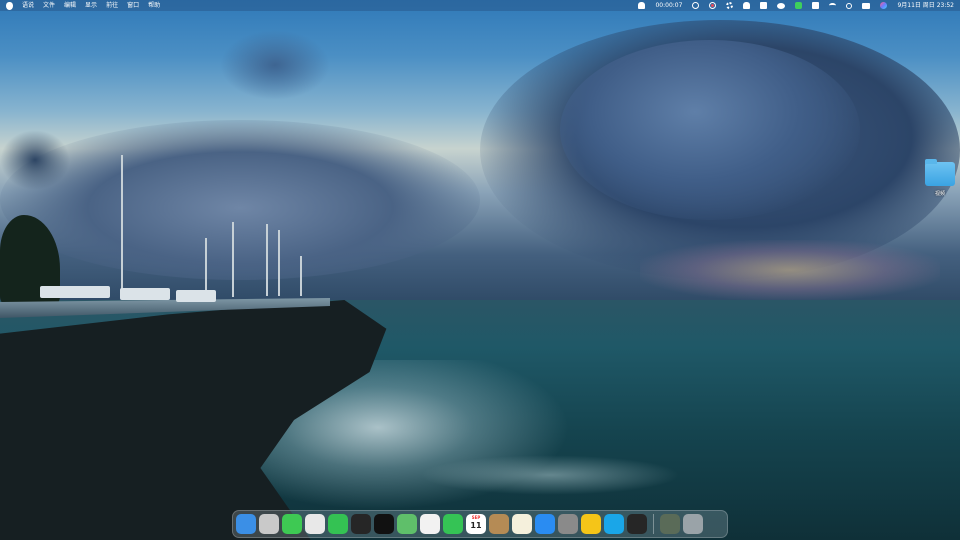  I want to click on dock-chrome-icon, so click(315, 524).